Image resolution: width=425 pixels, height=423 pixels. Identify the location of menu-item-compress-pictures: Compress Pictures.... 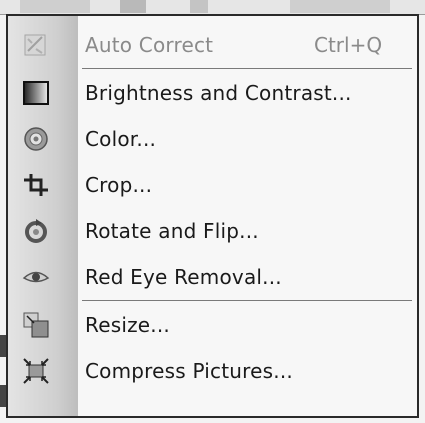
(212, 371).